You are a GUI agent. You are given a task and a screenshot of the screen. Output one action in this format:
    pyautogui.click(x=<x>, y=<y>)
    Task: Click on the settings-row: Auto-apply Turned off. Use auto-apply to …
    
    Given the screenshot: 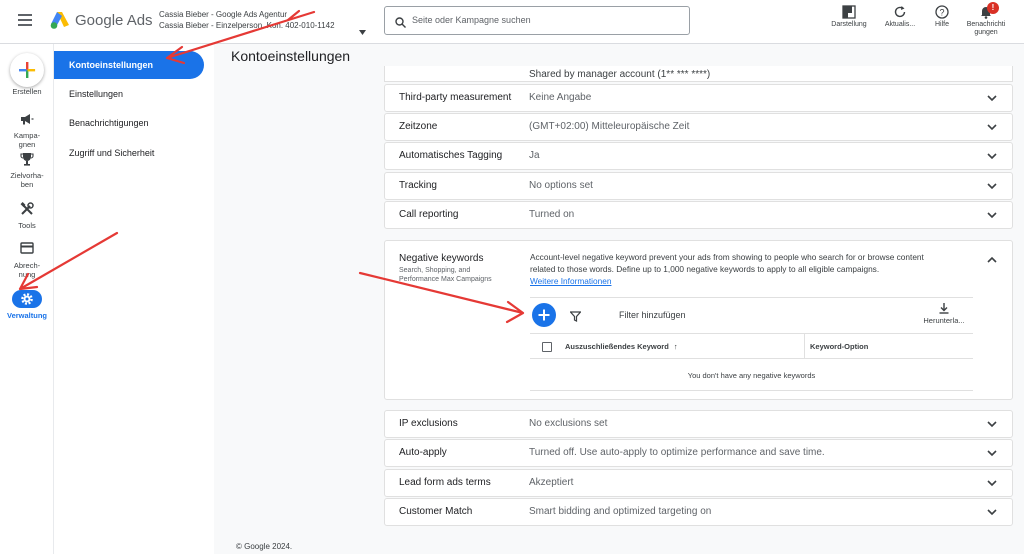 What is the action you would take?
    pyautogui.click(x=698, y=453)
    